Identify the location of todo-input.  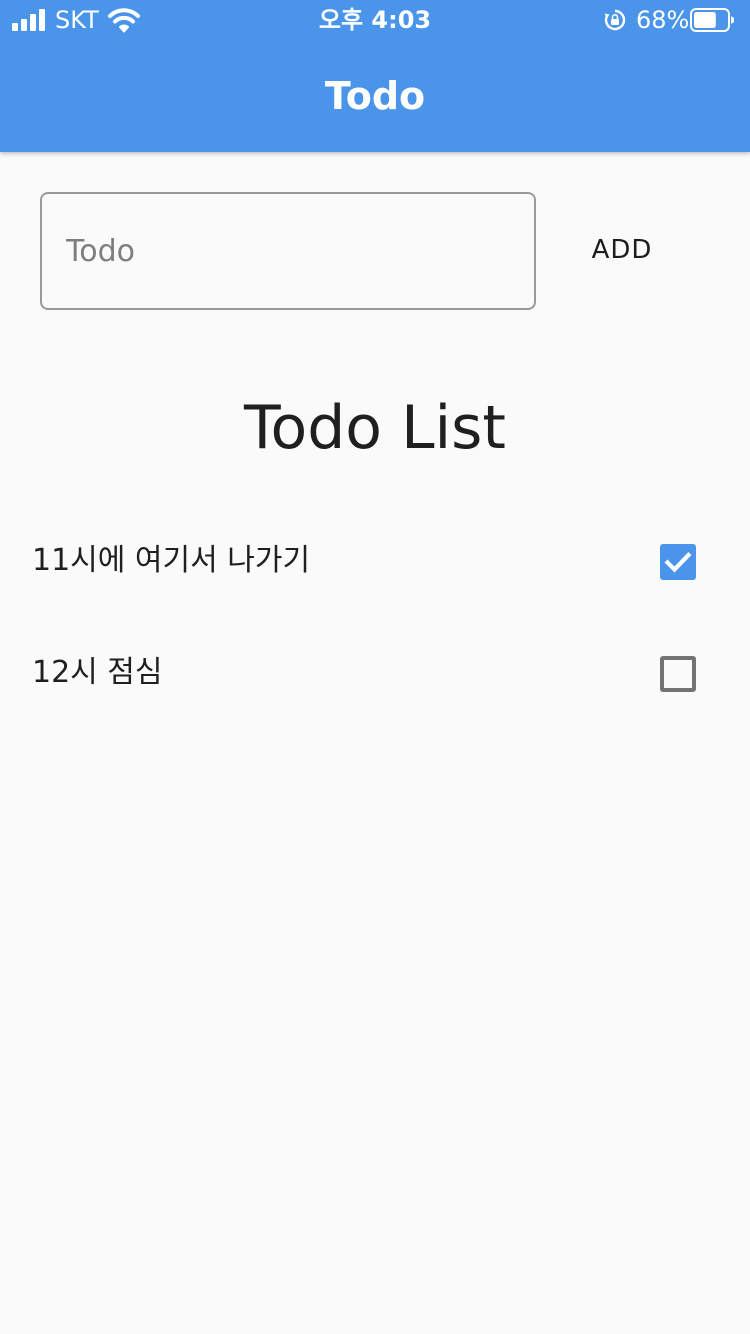
(288, 251).